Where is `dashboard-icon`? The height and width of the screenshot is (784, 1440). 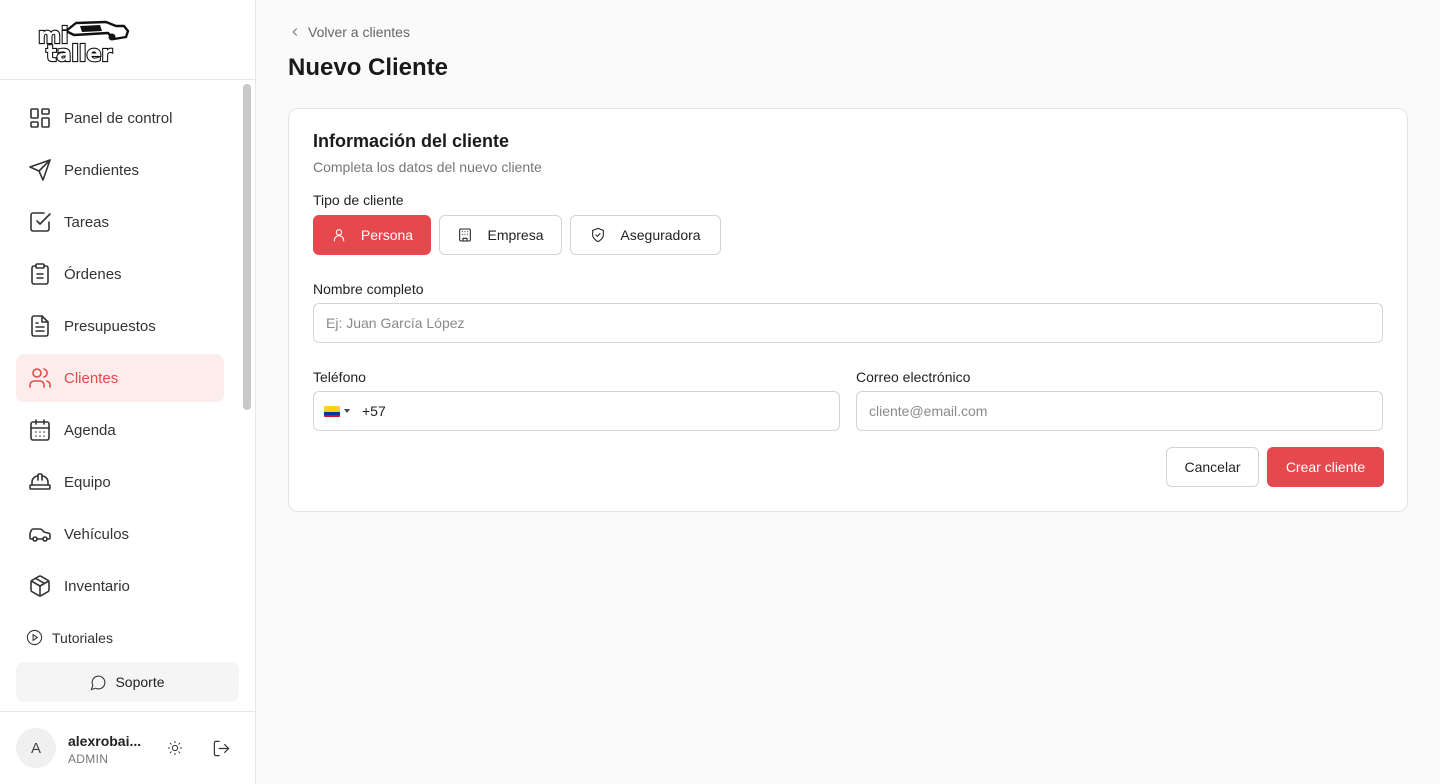 dashboard-icon is located at coordinates (40, 118).